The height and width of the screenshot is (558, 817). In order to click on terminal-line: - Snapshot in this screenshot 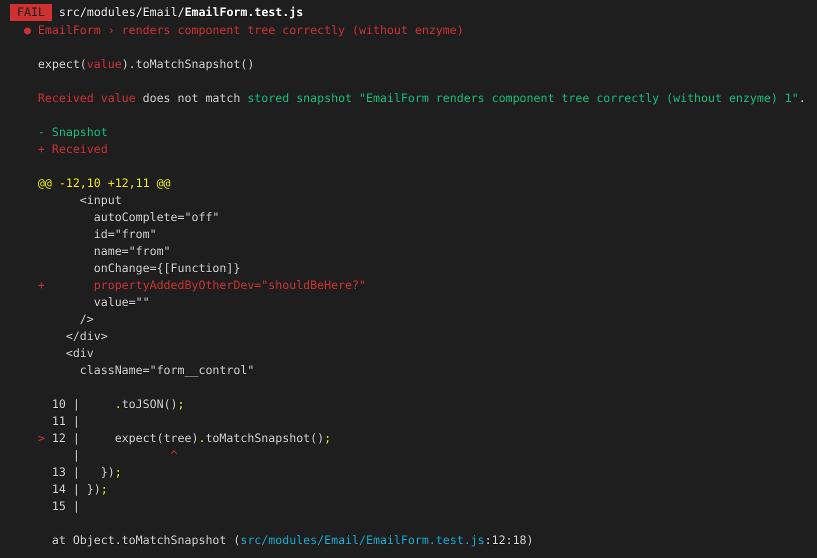, I will do `click(72, 132)`.